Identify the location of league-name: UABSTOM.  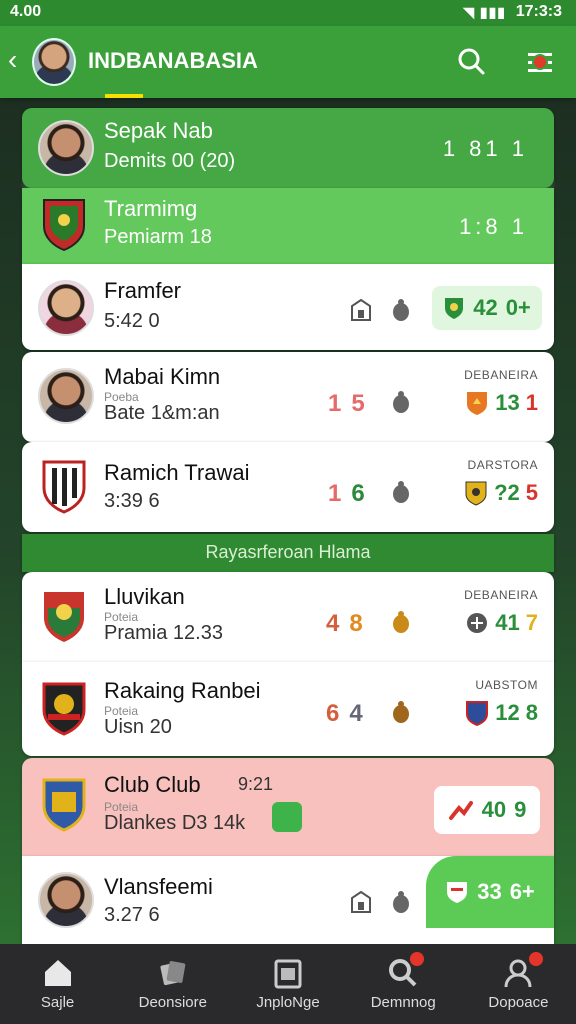
(506, 685).